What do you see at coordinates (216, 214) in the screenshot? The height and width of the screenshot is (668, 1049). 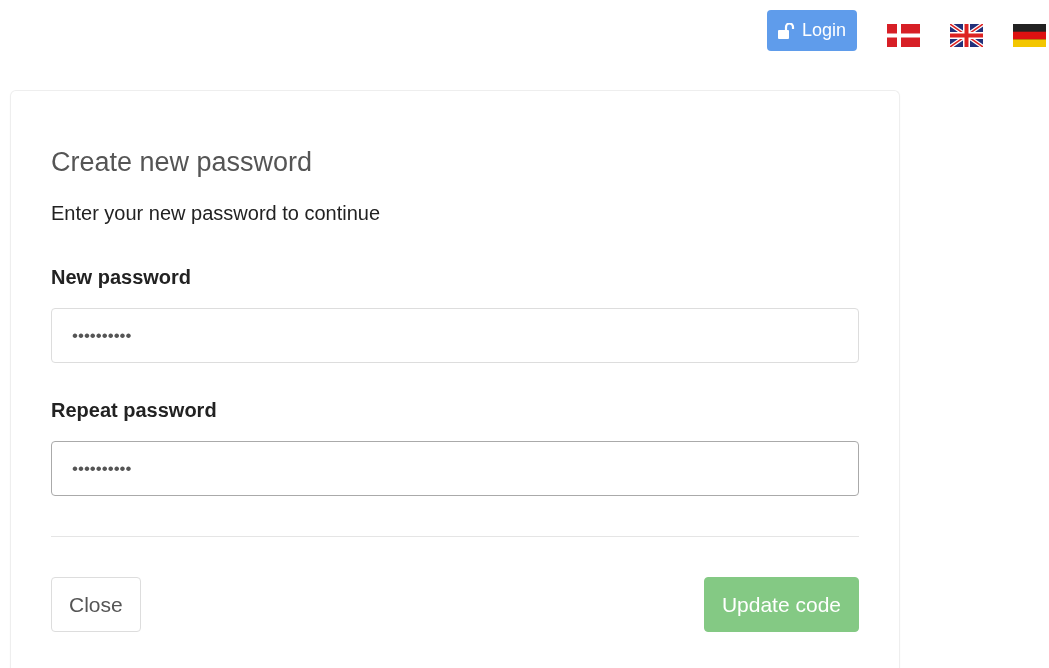 I see `card-subtitle: Enter your new password to continue` at bounding box center [216, 214].